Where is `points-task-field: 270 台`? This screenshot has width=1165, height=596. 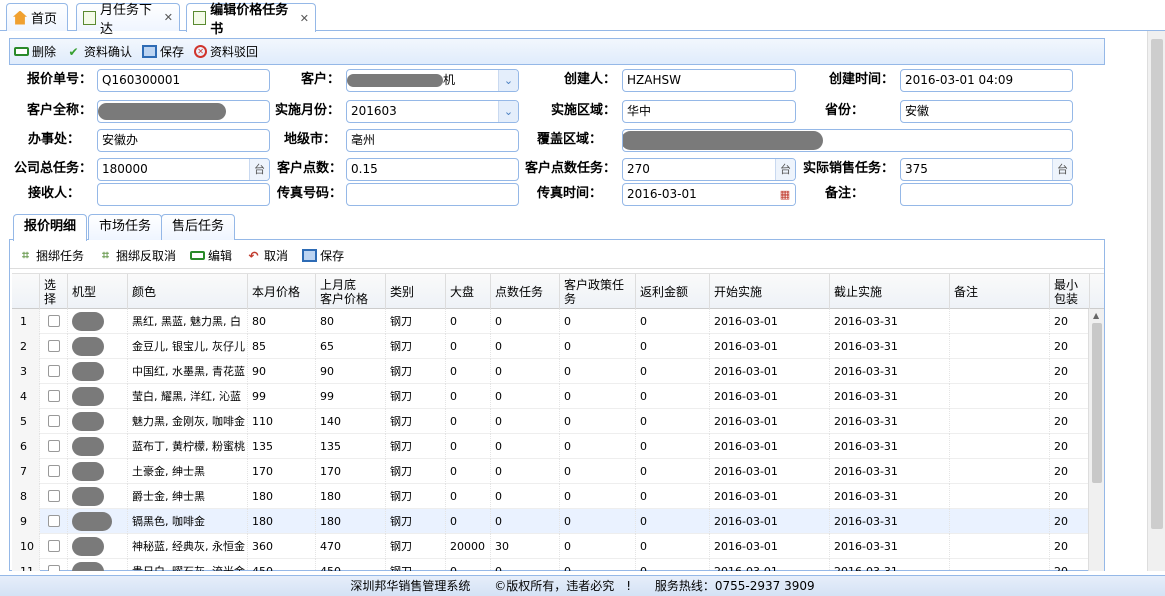 points-task-field: 270 台 is located at coordinates (709, 169).